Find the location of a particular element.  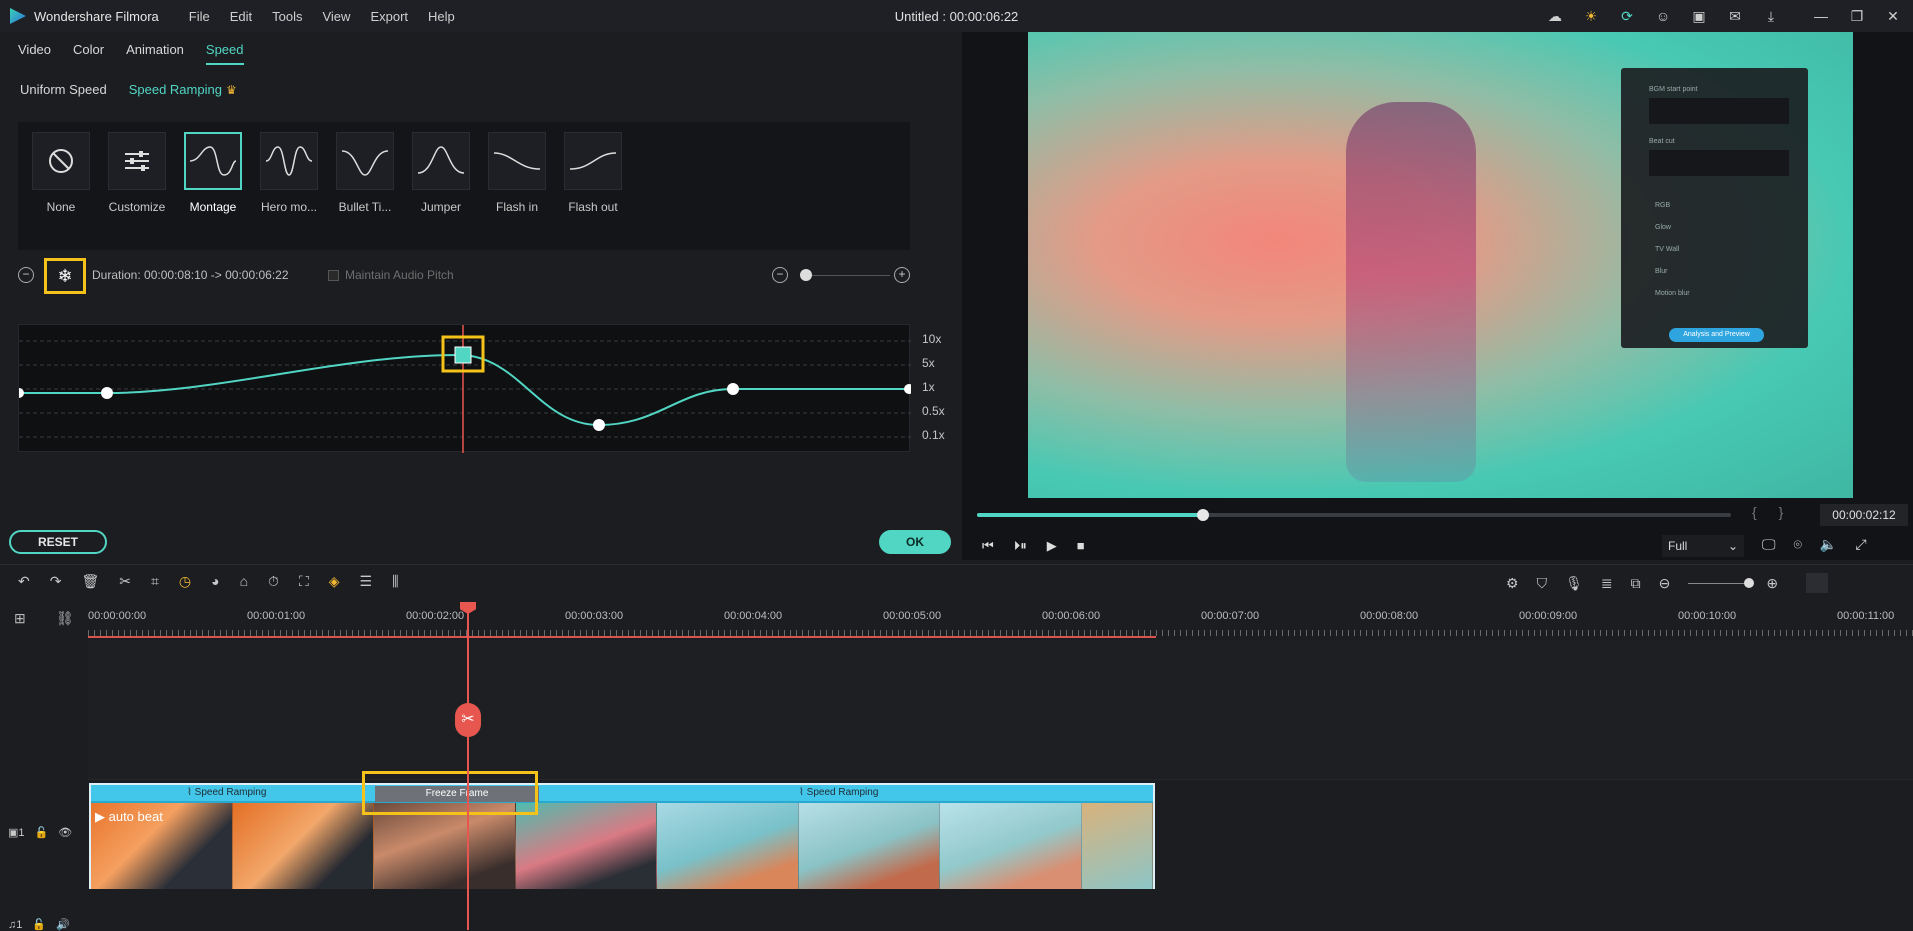

maintain-audio-checkbox is located at coordinates (333, 275).